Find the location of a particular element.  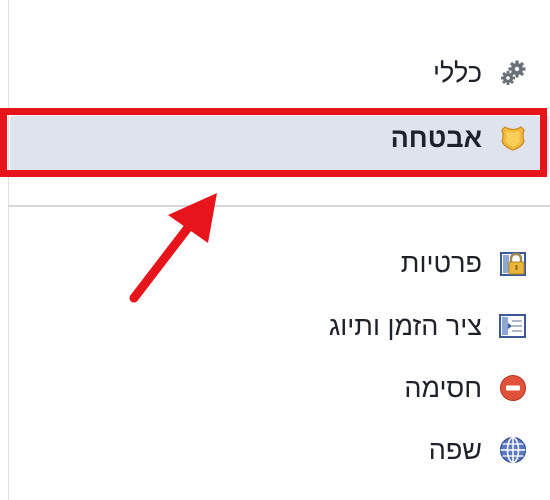

sidebar-item-blocking: חסימה is located at coordinates (278, 388).